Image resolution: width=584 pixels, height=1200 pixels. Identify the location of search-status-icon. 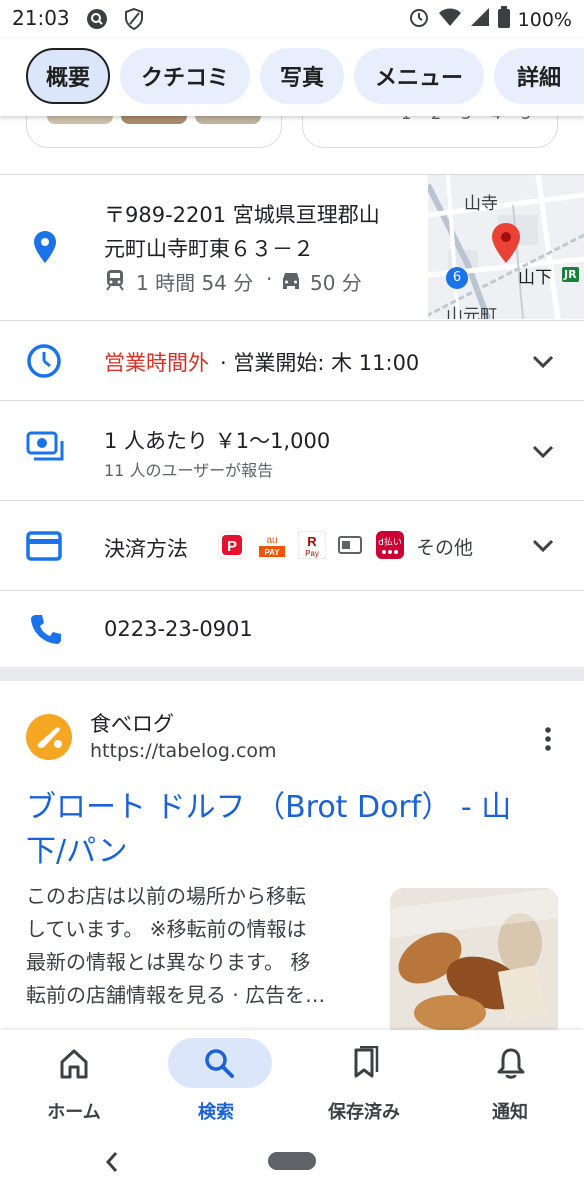
(97, 21).